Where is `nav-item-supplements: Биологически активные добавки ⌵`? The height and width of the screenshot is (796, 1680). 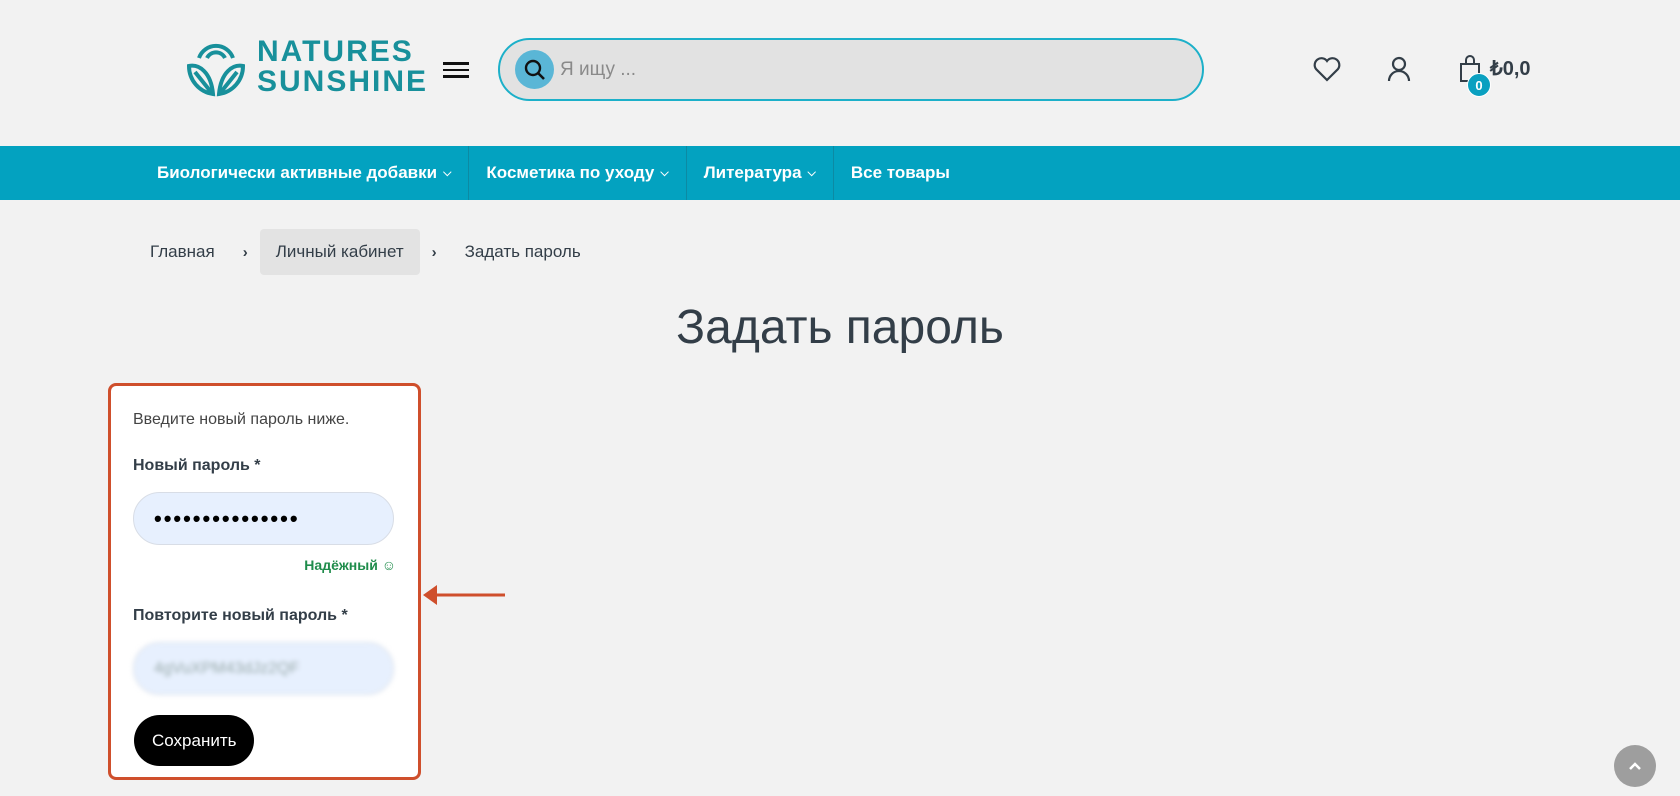 nav-item-supplements: Биологически активные добавки ⌵ is located at coordinates (305, 173).